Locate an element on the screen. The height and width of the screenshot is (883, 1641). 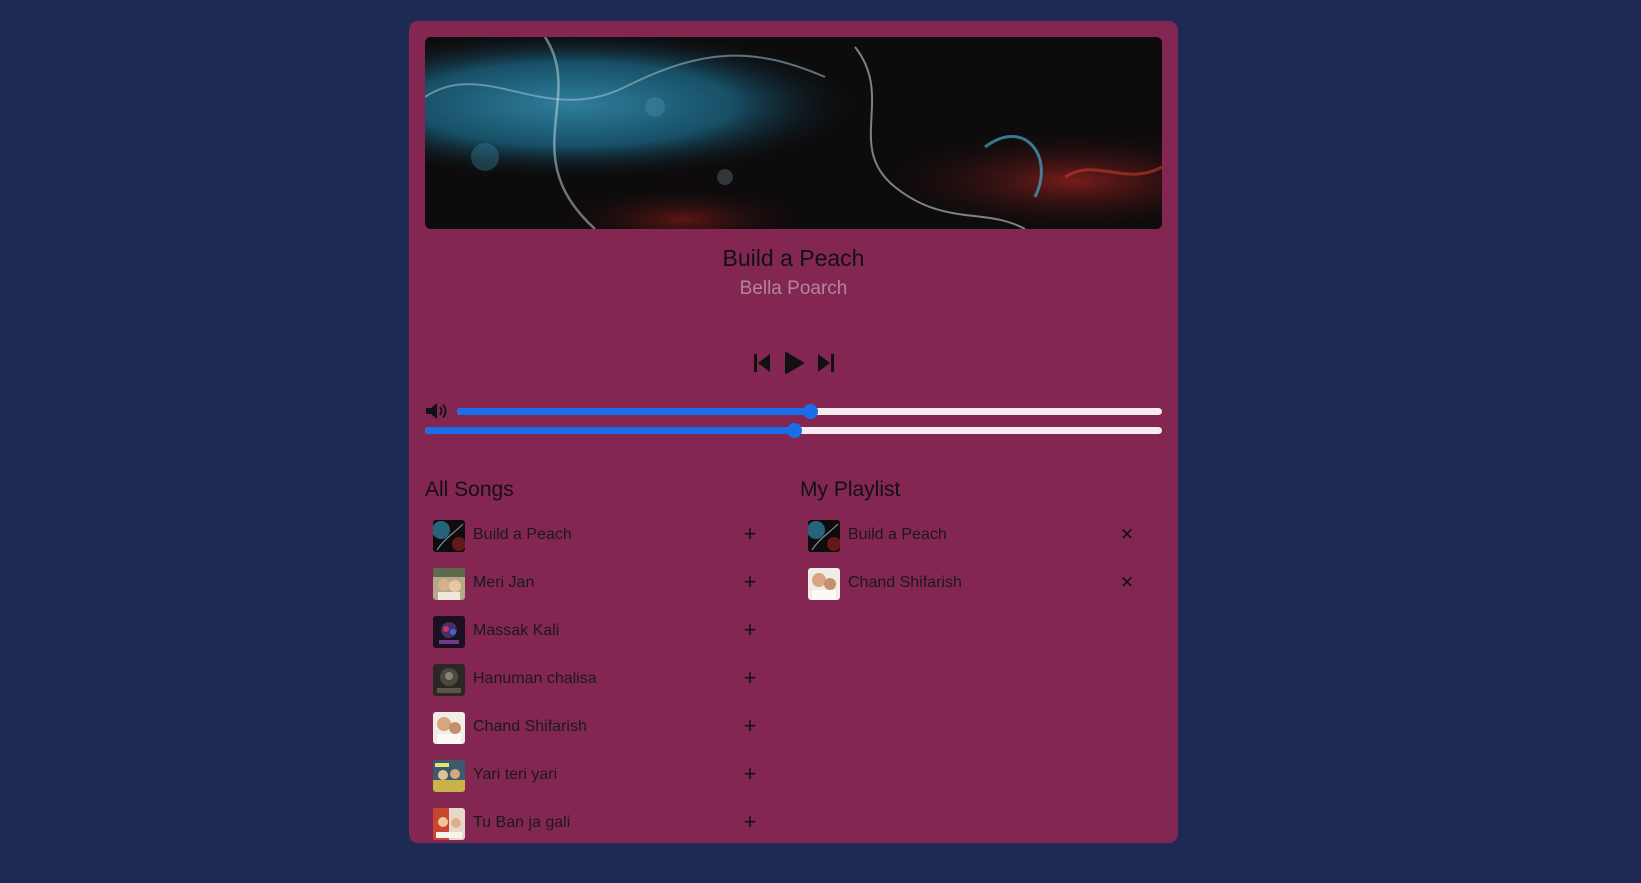
play-button is located at coordinates (794, 363).